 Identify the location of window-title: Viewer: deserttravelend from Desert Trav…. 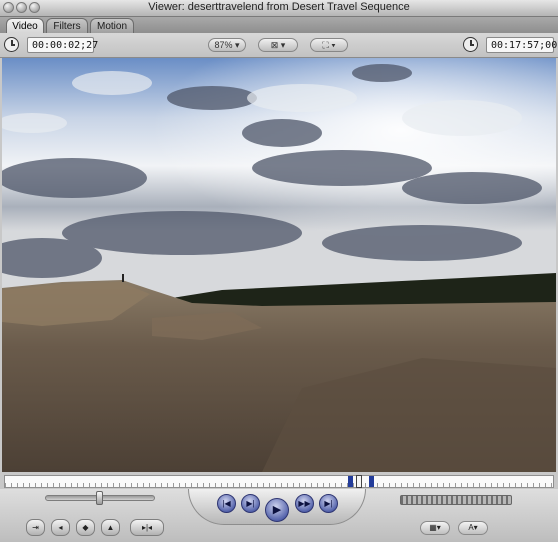
(279, 7).